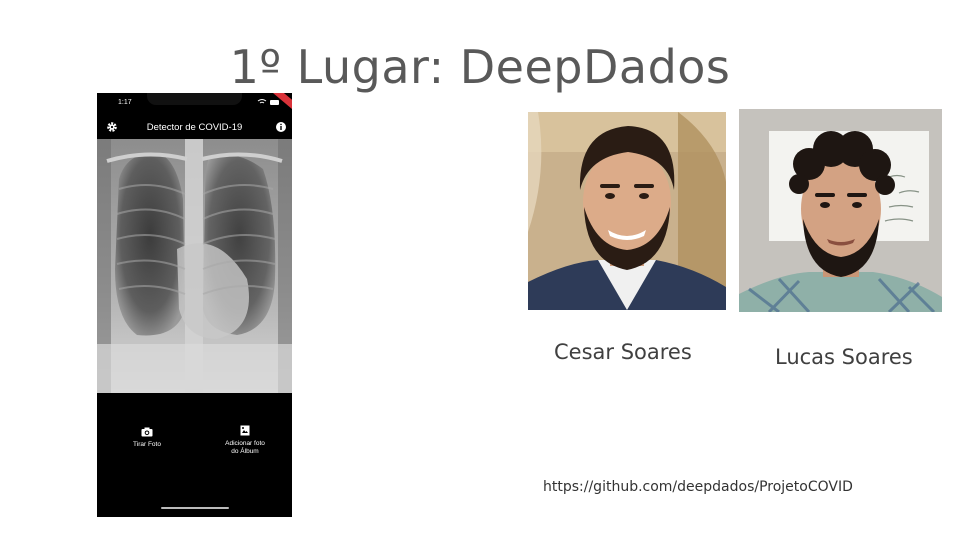 The height and width of the screenshot is (540, 960). Describe the element at coordinates (147, 438) in the screenshot. I see `take-photo-button: Tirar Foto` at that location.